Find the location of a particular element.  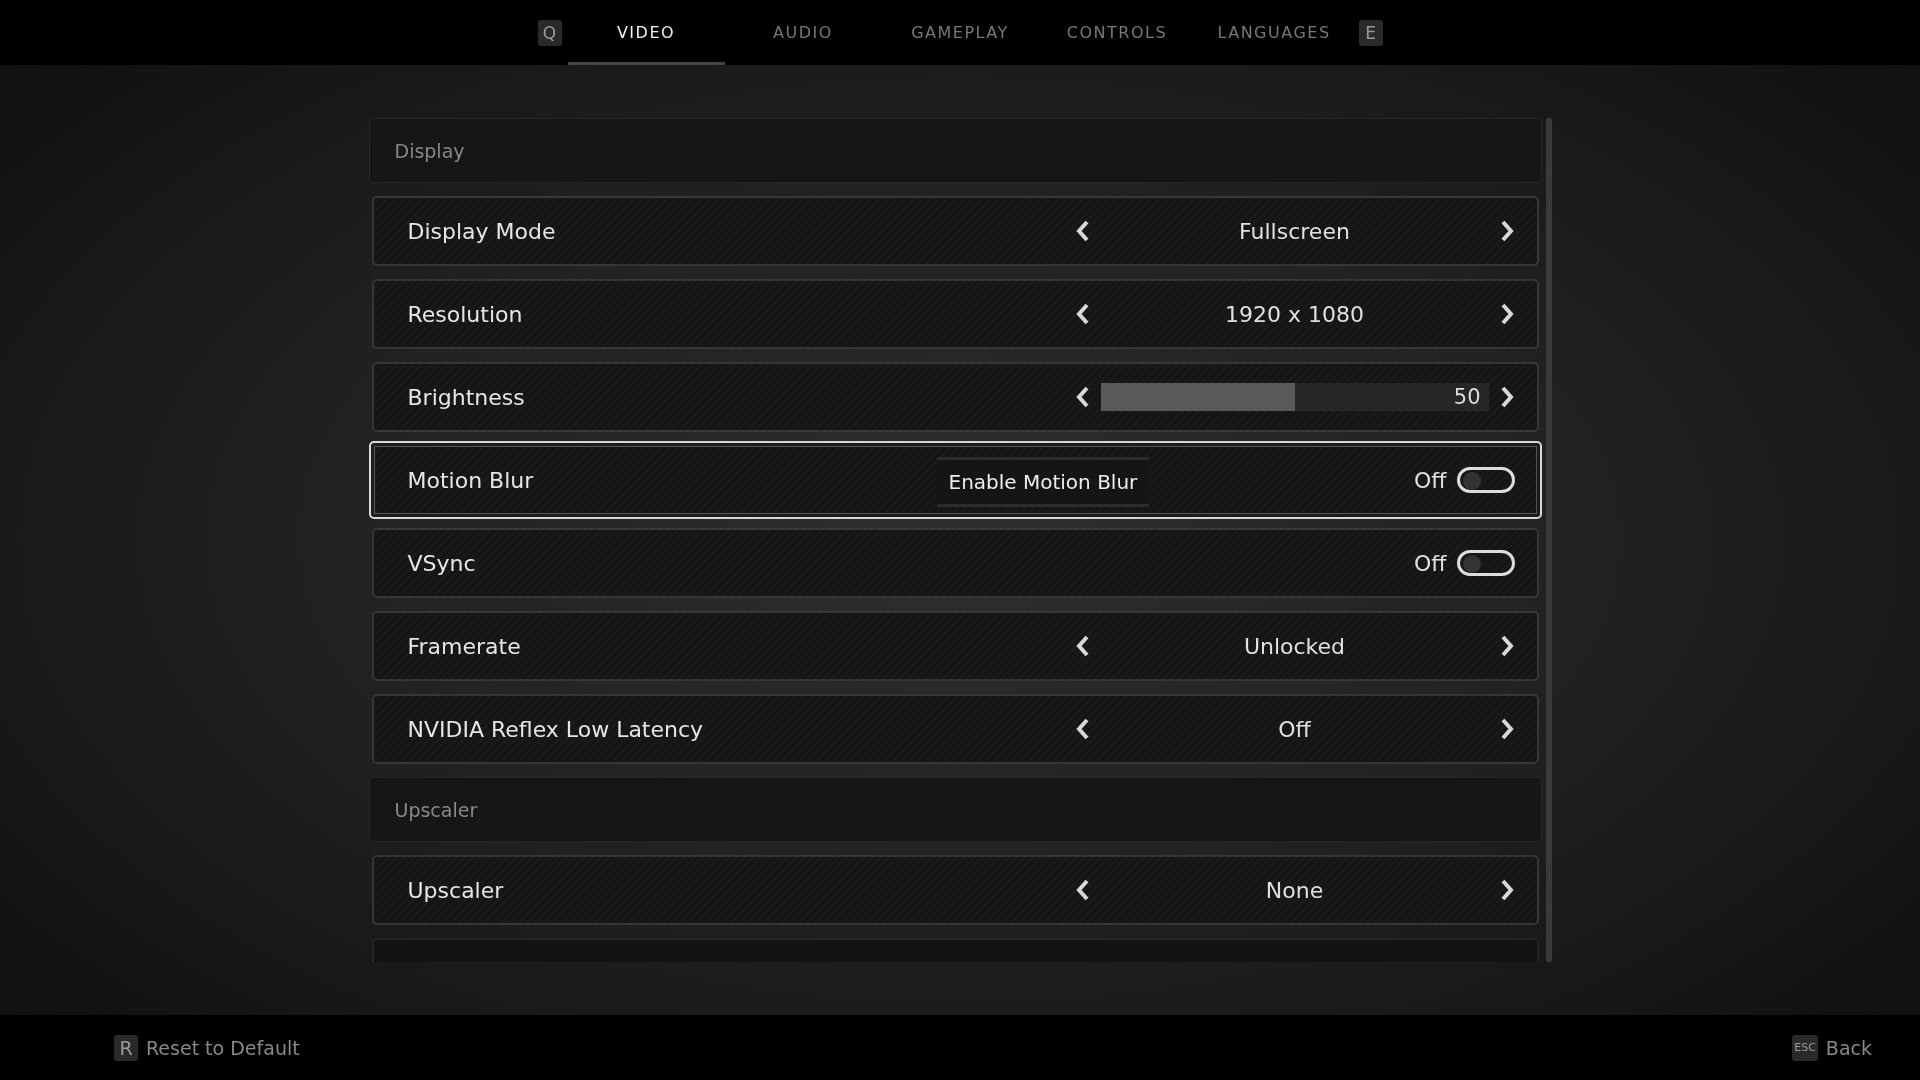

setting-row: Display Mode Fullscreen is located at coordinates (955, 231).